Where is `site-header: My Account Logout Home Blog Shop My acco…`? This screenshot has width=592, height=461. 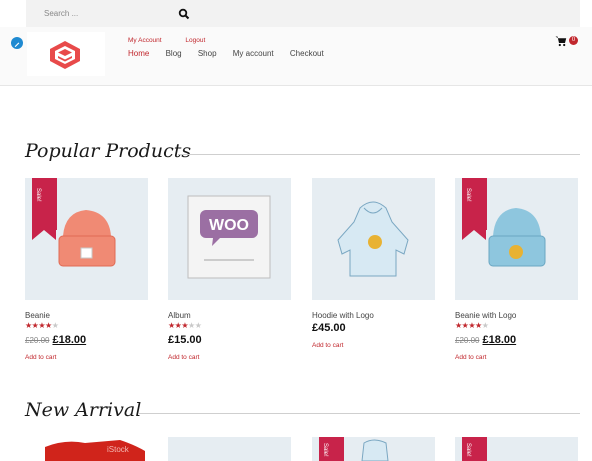 site-header: My Account Logout Home Blog Shop My acco… is located at coordinates (296, 56).